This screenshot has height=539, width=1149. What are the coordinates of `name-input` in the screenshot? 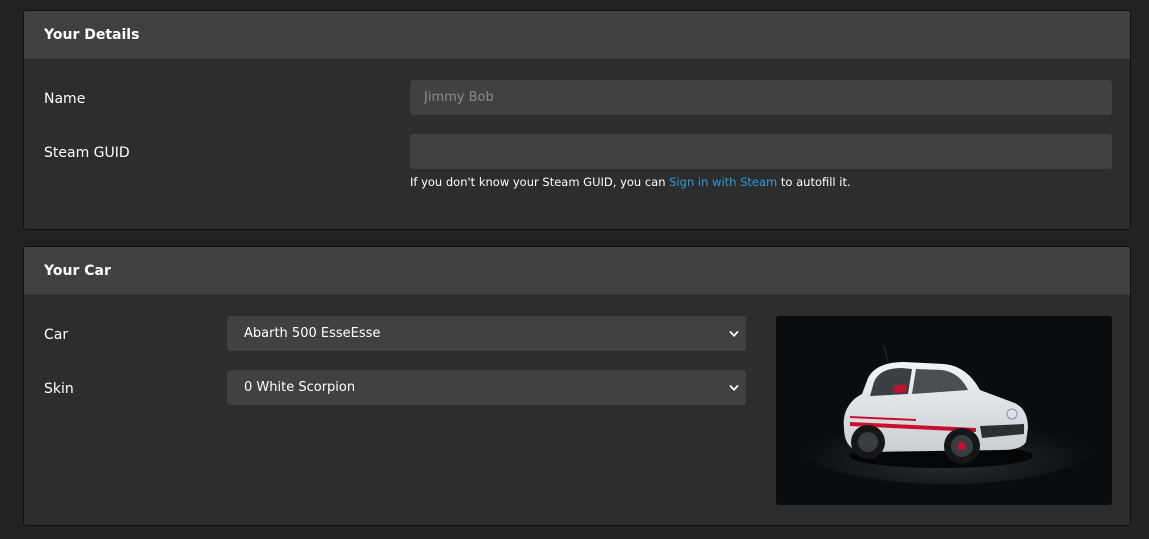 It's located at (761, 97).